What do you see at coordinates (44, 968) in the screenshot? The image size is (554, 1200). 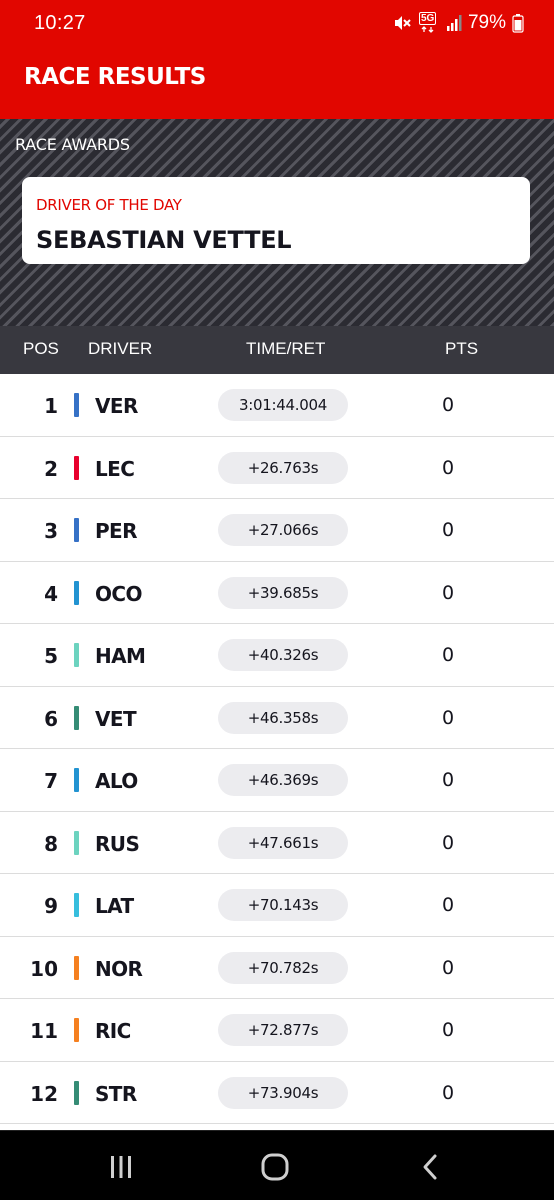 I see `position-number: 10` at bounding box center [44, 968].